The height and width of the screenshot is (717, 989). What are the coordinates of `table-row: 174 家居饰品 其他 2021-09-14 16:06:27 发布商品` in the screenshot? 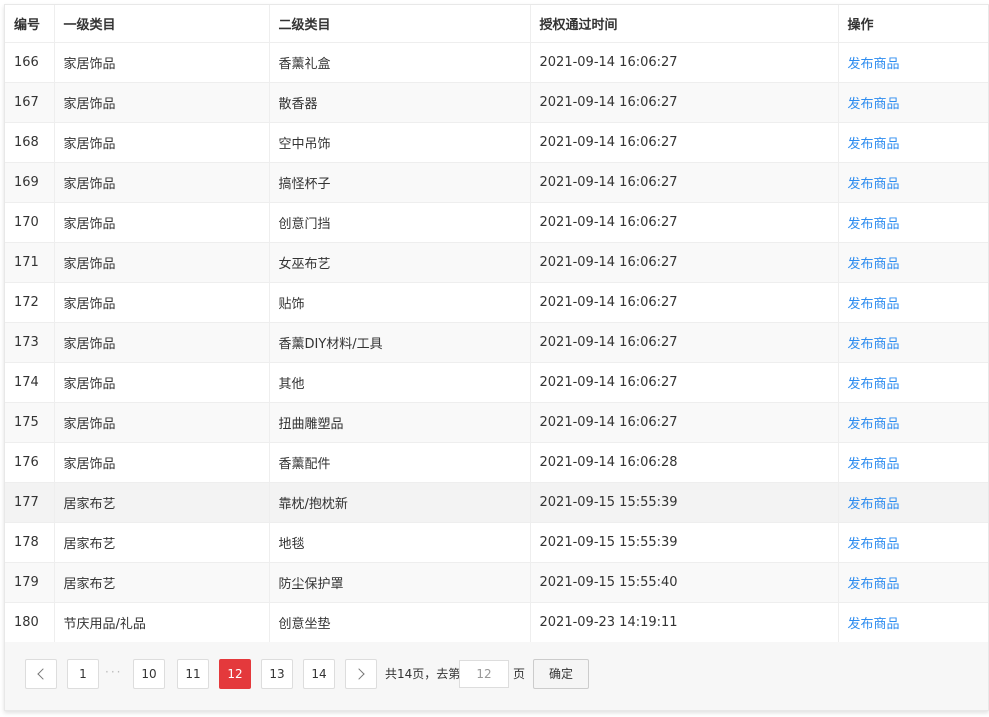 It's located at (496, 382).